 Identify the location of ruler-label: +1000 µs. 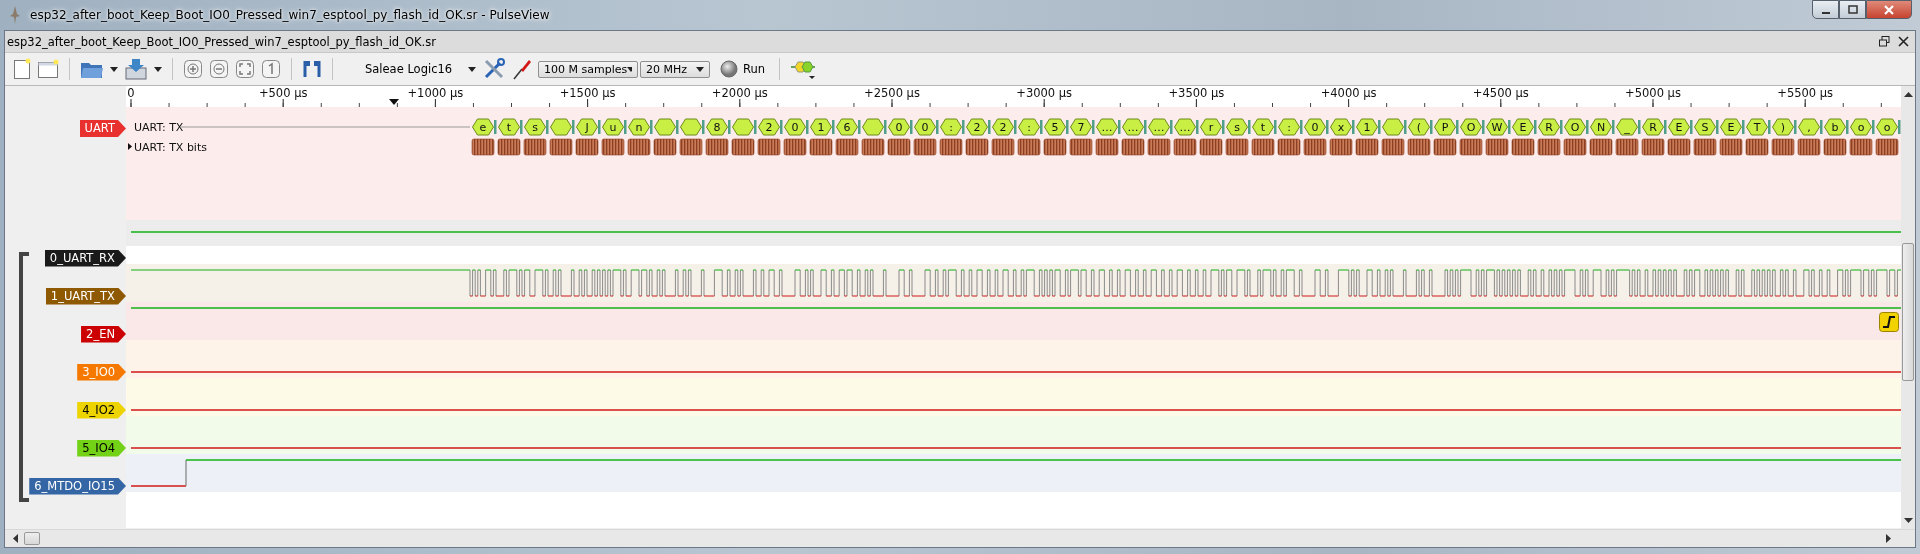
(435, 93).